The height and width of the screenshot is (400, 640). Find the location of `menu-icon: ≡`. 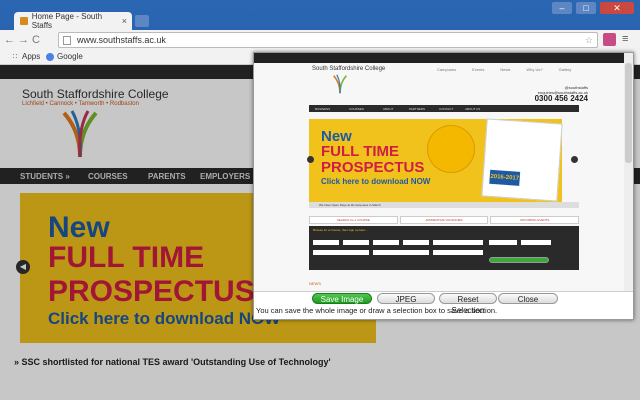

menu-icon: ≡ is located at coordinates (625, 39).